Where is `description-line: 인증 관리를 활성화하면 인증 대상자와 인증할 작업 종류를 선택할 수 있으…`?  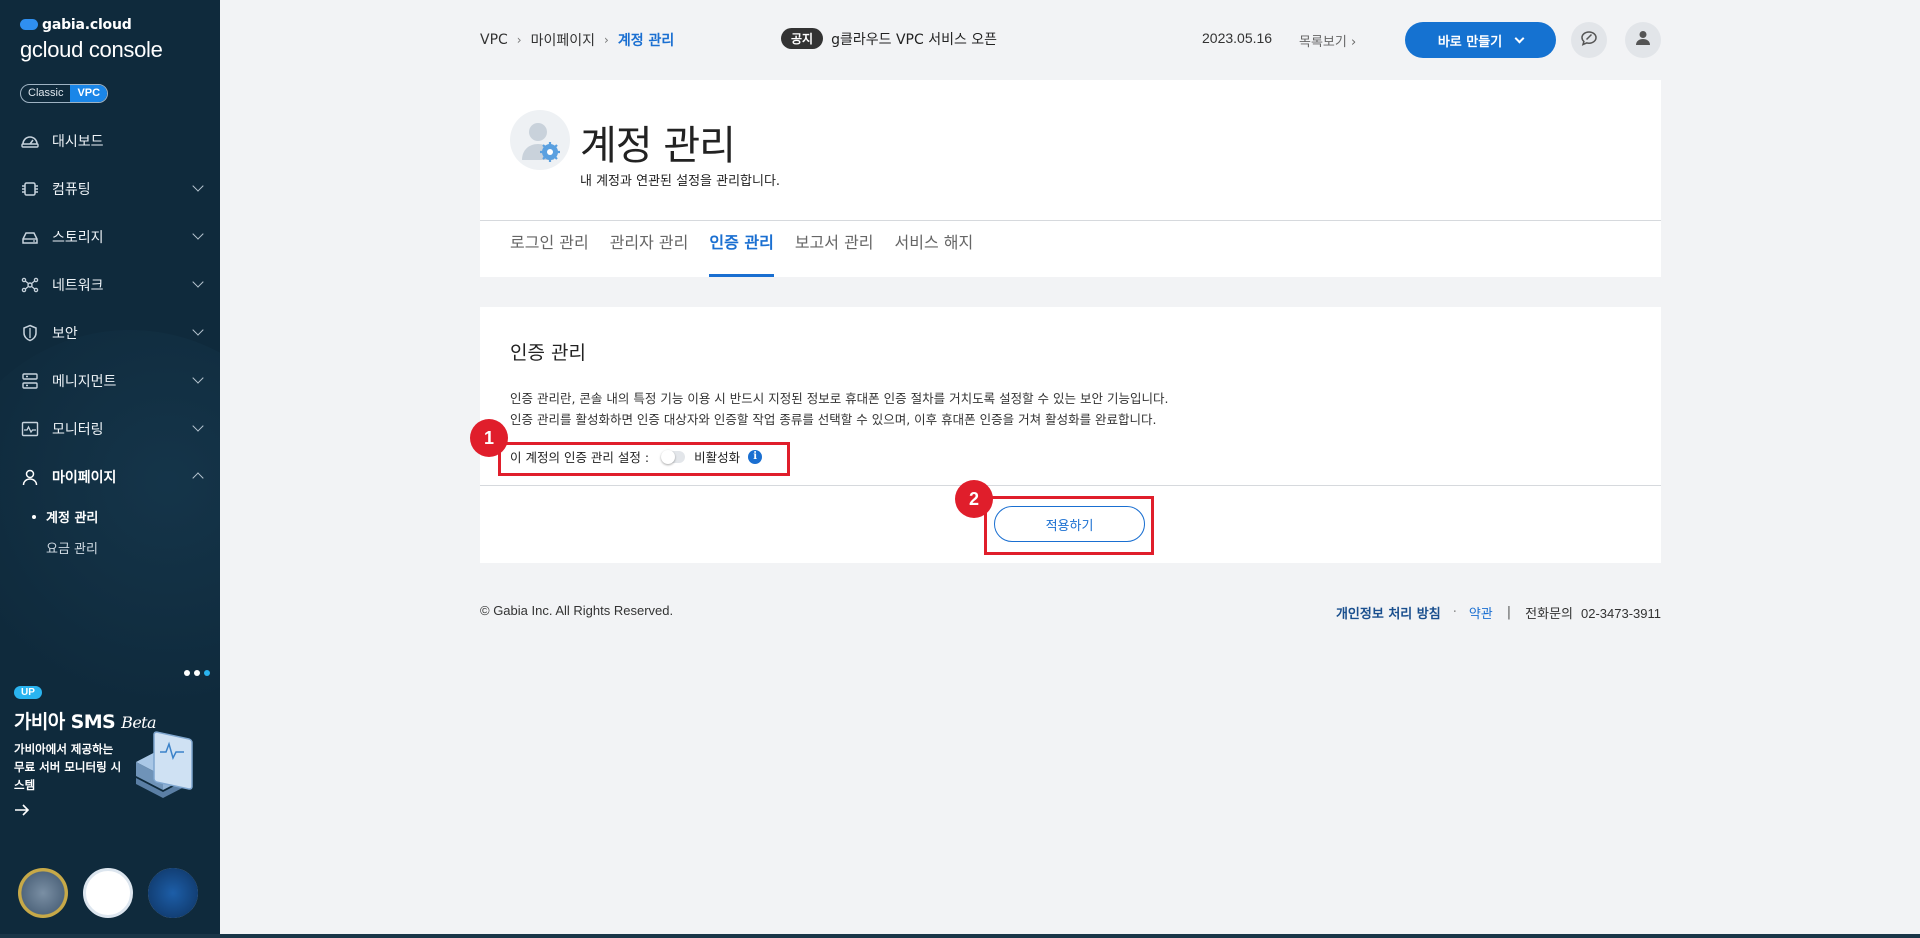
description-line: 인증 관리를 활성화하면 인증 대상자와 인증할 작업 종류를 선택할 수 있으… is located at coordinates (833, 419).